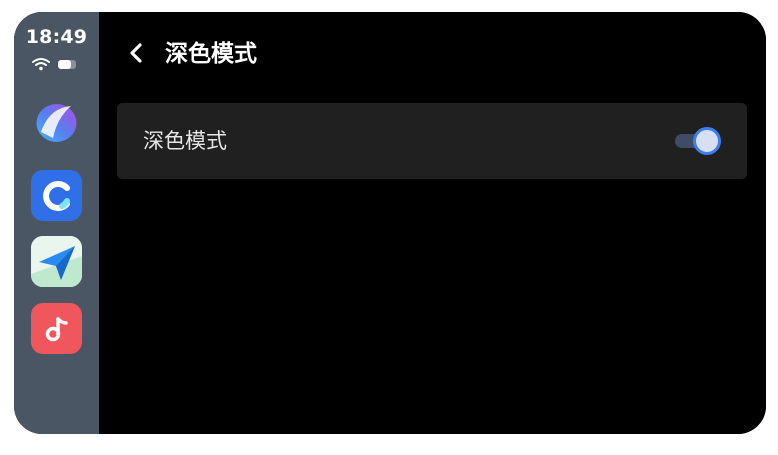  I want to click on music-note-icon, so click(56, 328).